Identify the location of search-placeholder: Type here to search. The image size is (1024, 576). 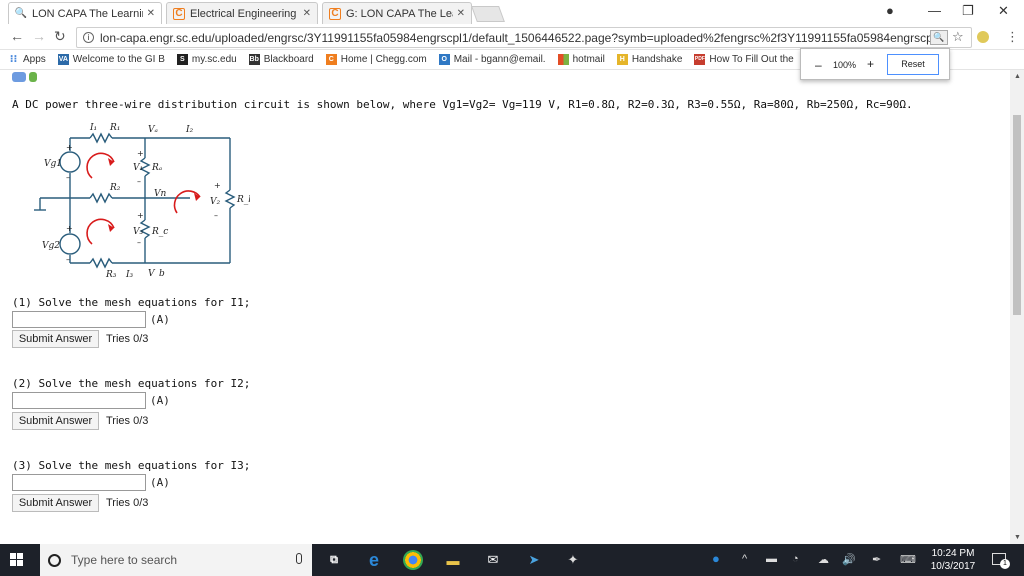
(124, 560).